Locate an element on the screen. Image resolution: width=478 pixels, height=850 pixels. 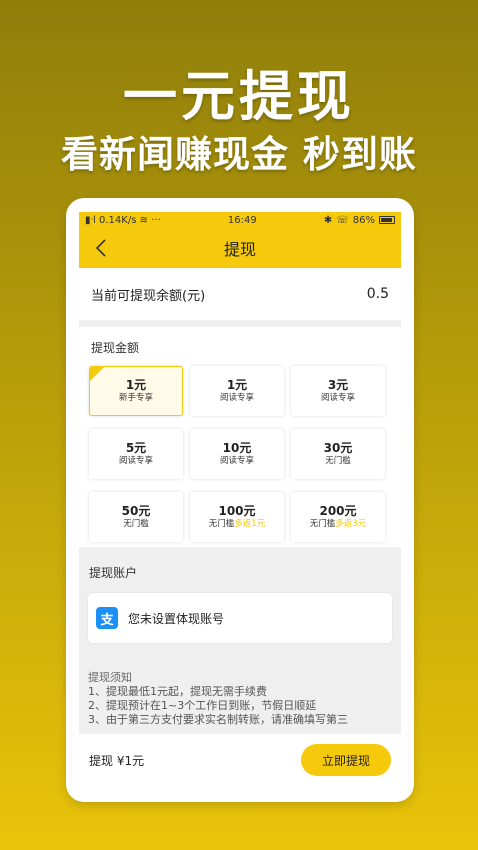
footer-amount: 提现 ¥1元 is located at coordinates (117, 760).